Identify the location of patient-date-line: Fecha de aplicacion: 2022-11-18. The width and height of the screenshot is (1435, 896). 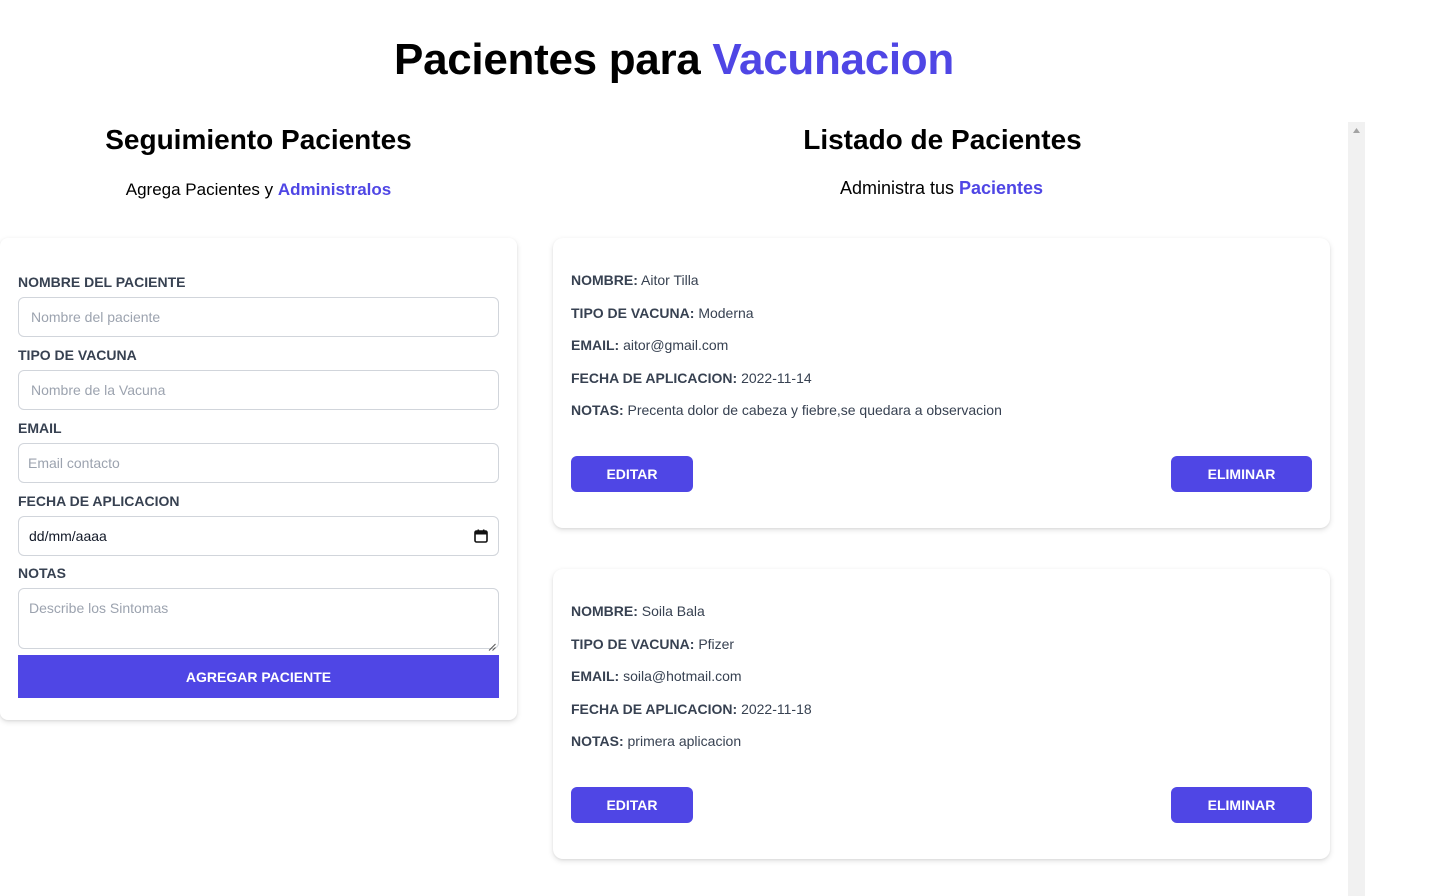
(941, 709).